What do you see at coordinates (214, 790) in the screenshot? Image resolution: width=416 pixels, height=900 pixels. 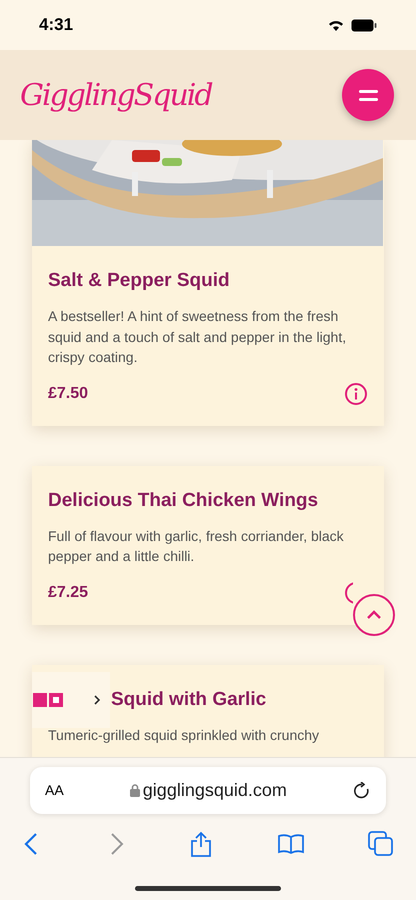 I see `url-text: gigglingsquid.com` at bounding box center [214, 790].